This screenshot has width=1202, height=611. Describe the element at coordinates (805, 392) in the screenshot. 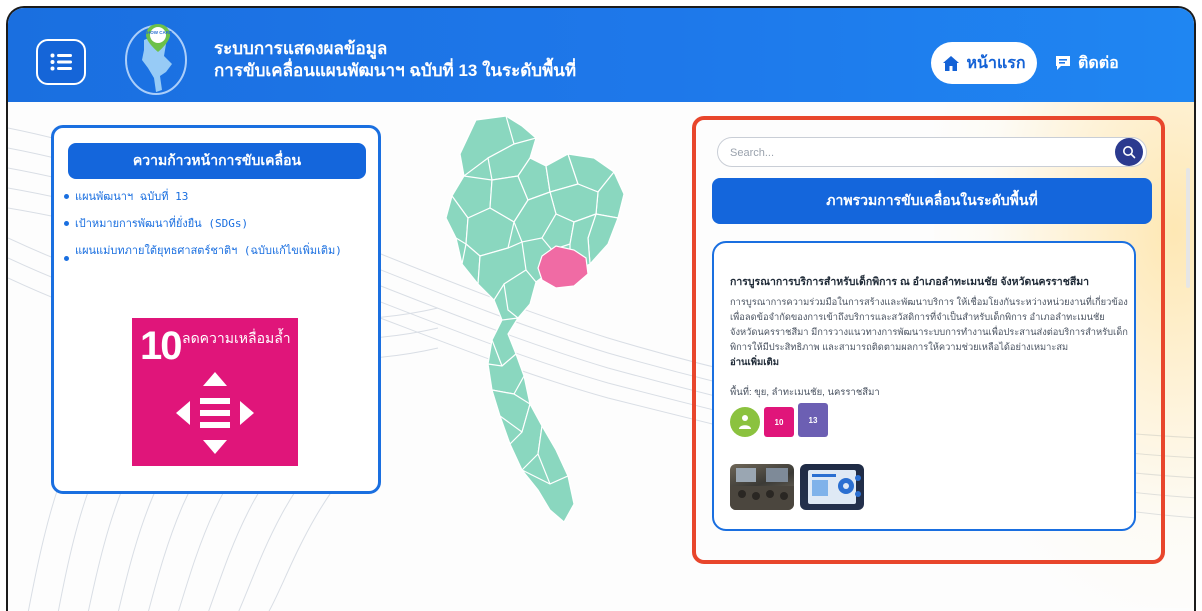

I see `project-area: พื้นที่: ขุย, ลำทะเมนชัย, นครราชสีมา` at that location.